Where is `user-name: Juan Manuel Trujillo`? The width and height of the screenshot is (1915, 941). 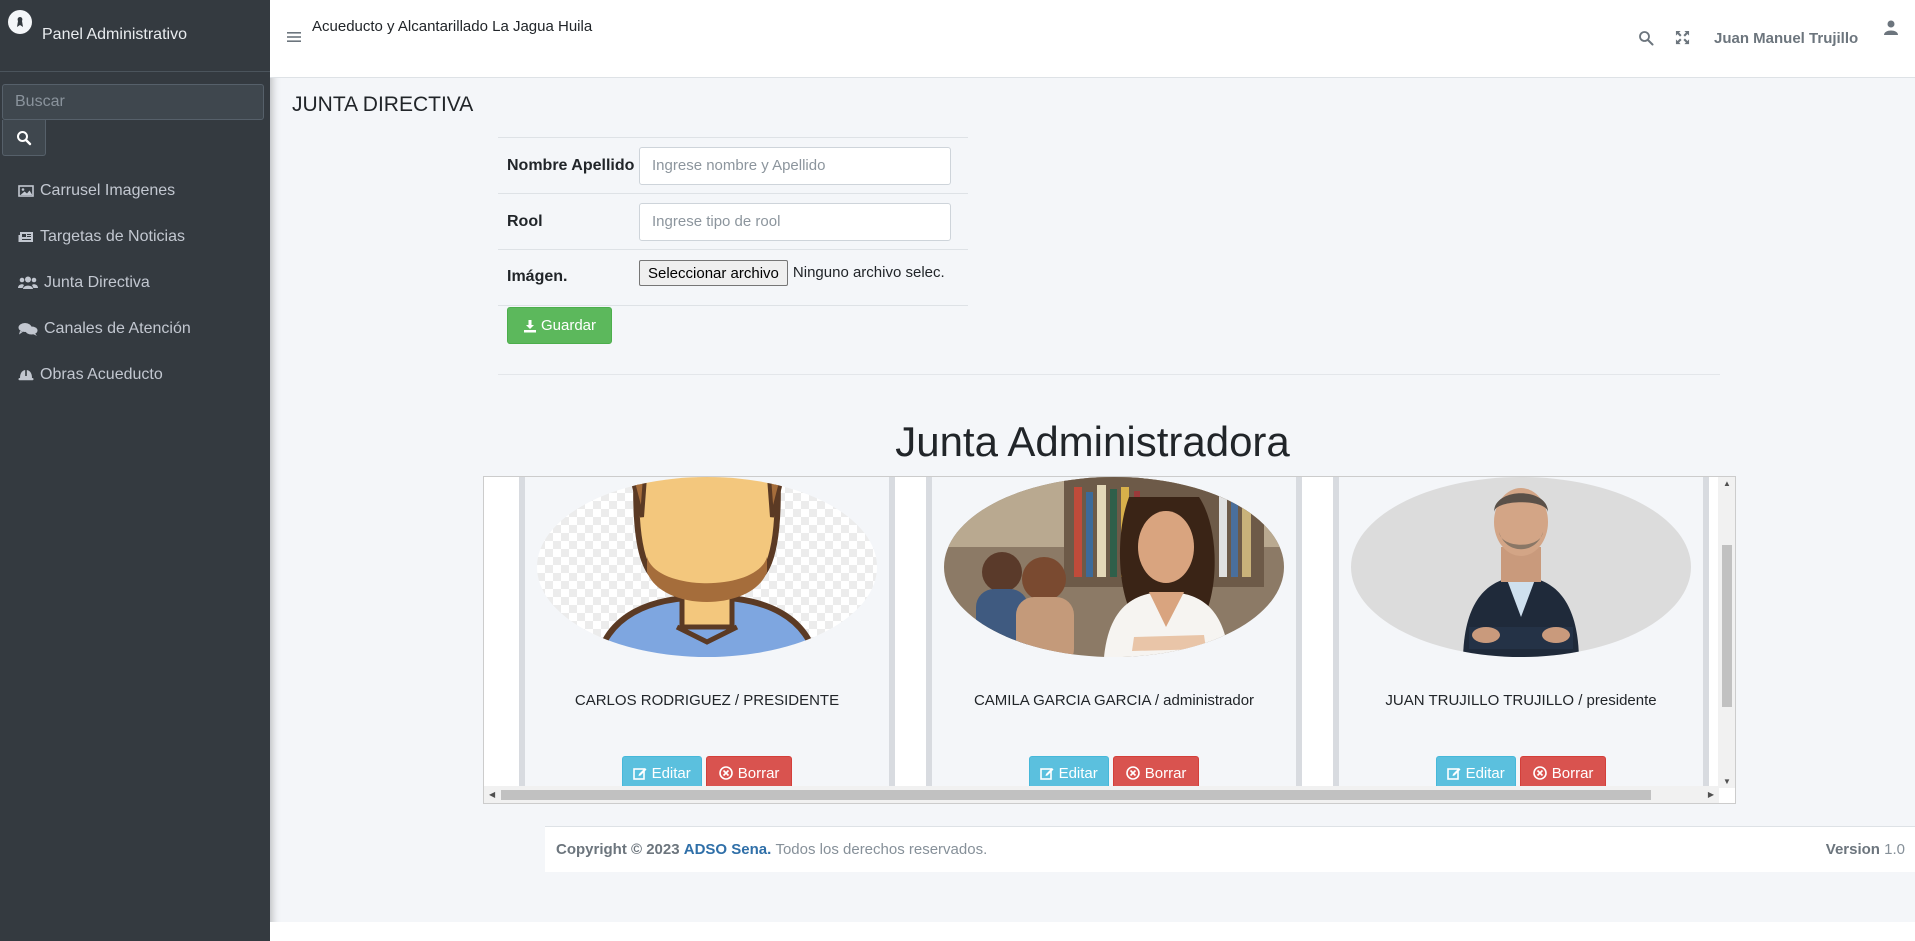 user-name: Juan Manuel Trujillo is located at coordinates (1786, 38).